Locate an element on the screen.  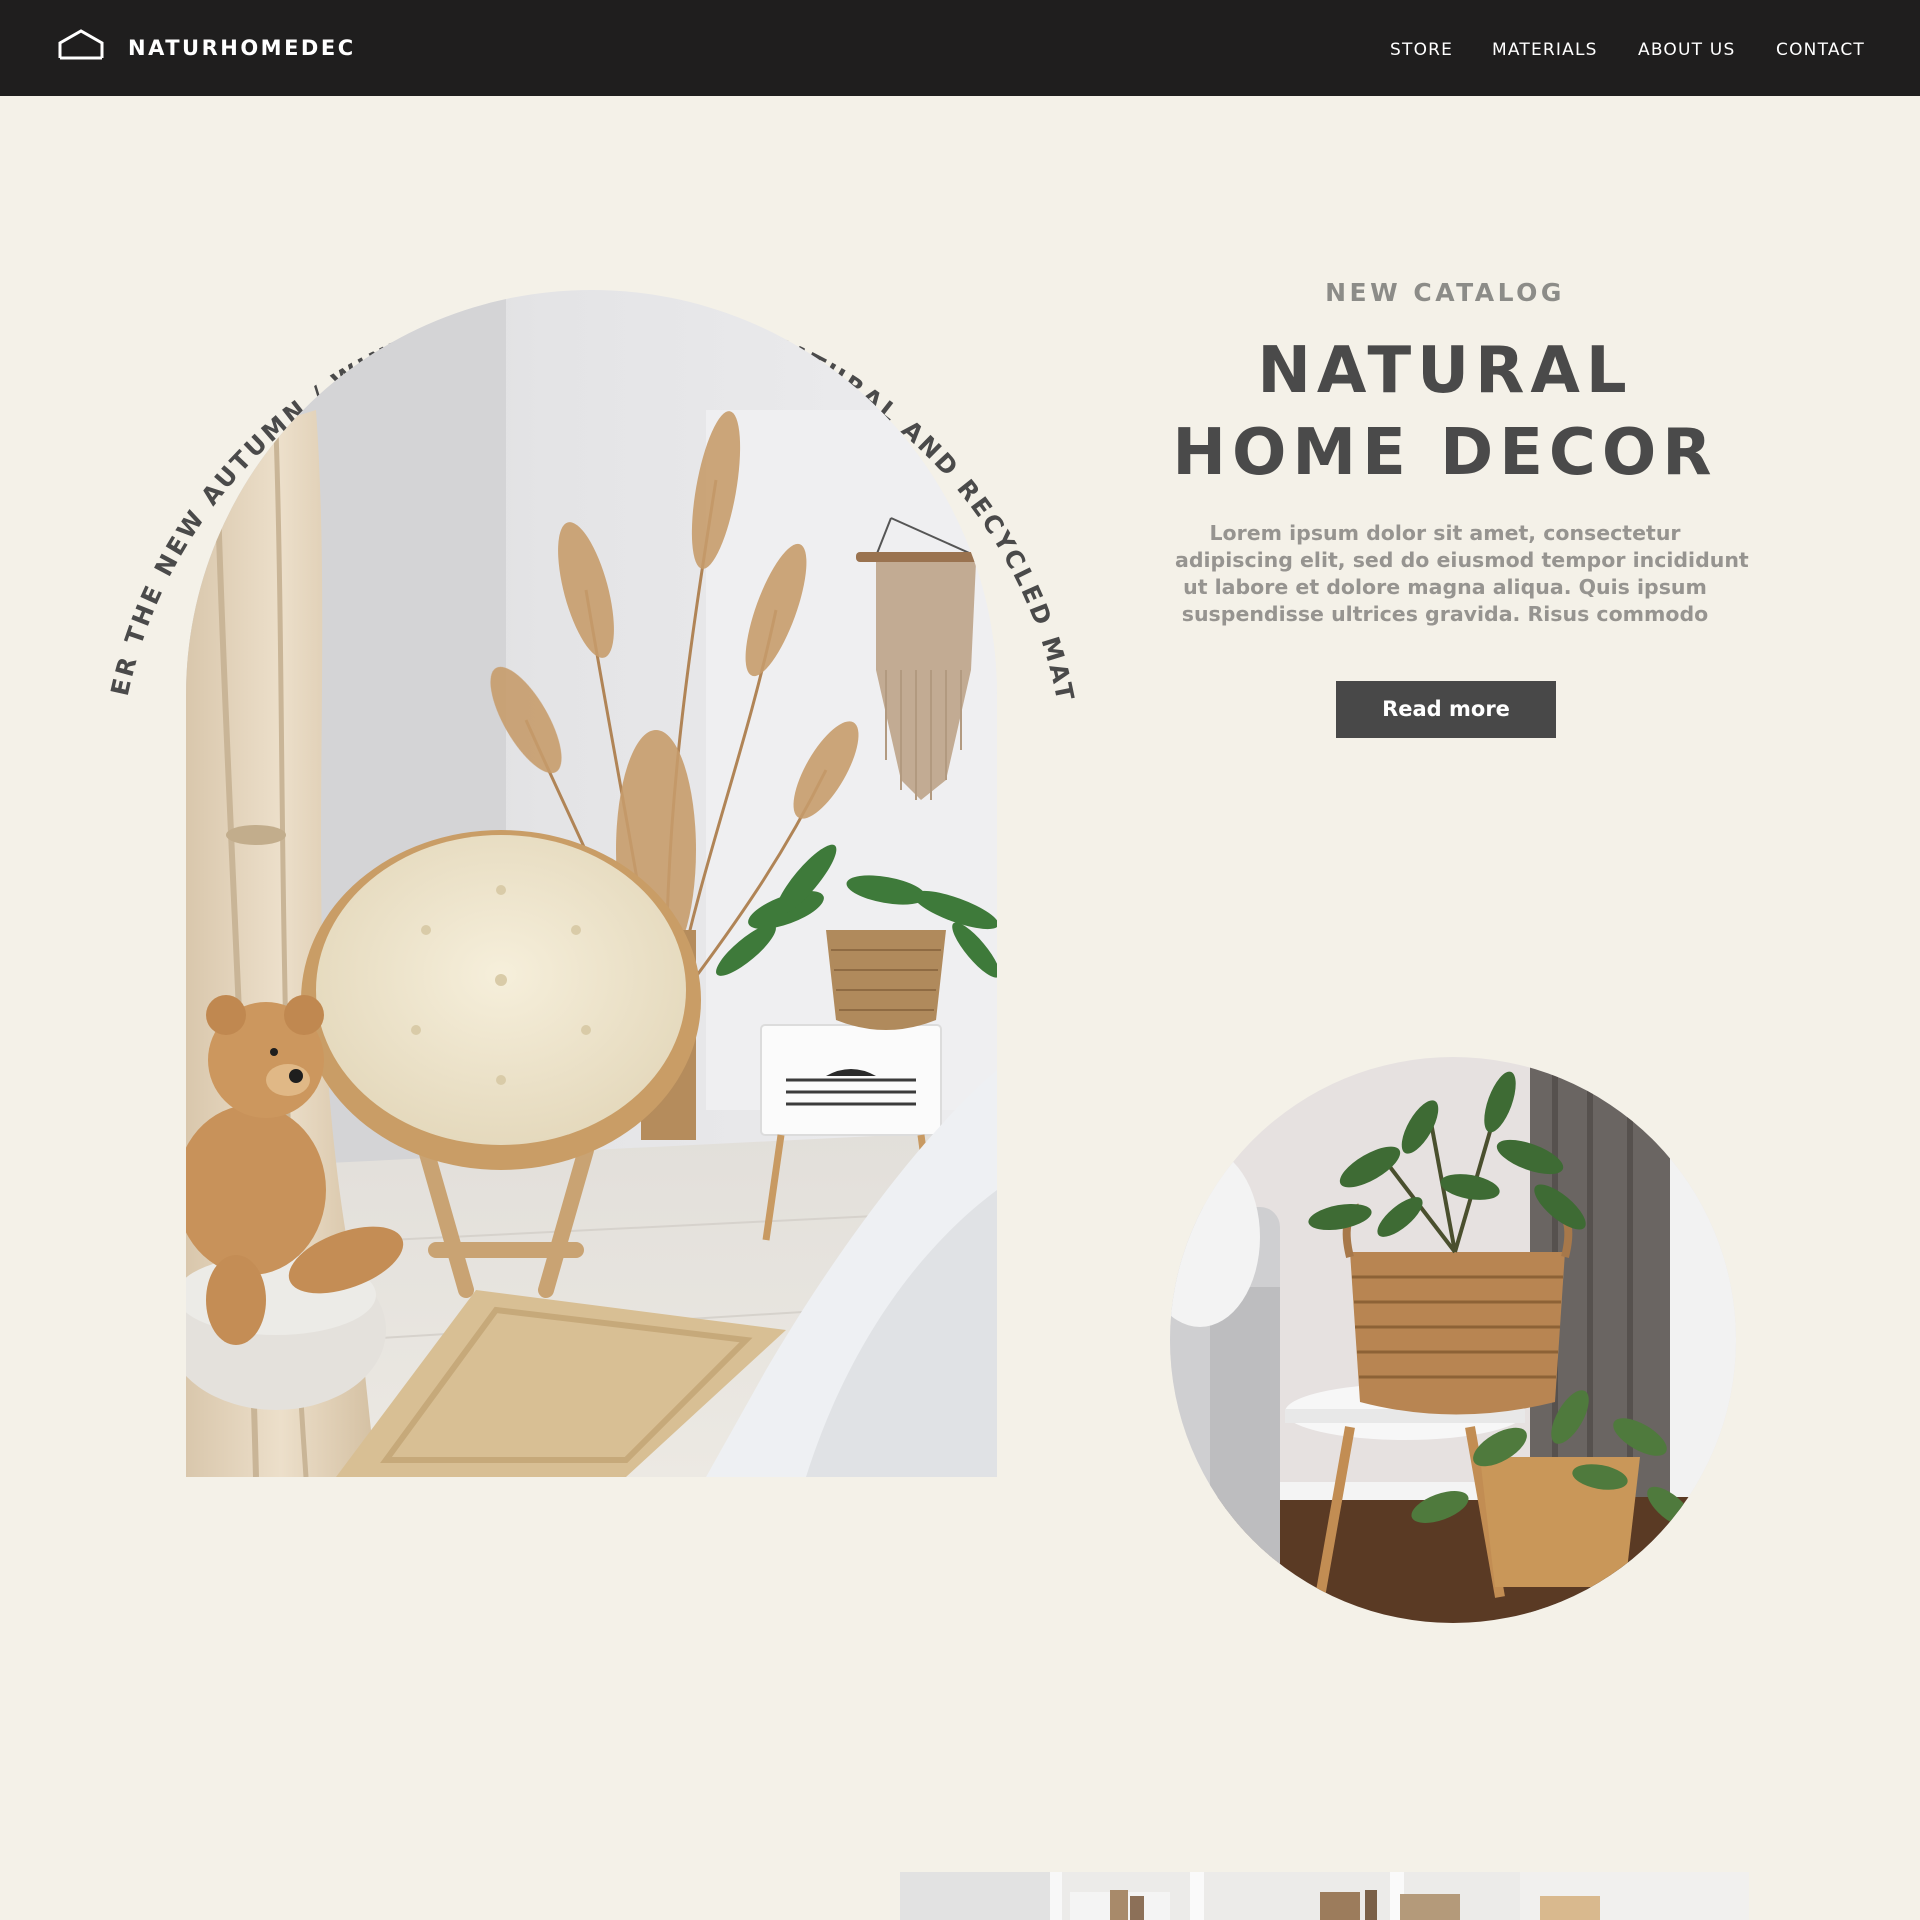
description-line-1: Lorem ipsum dolor sit amet, consectetur is located at coordinates (1445, 533).